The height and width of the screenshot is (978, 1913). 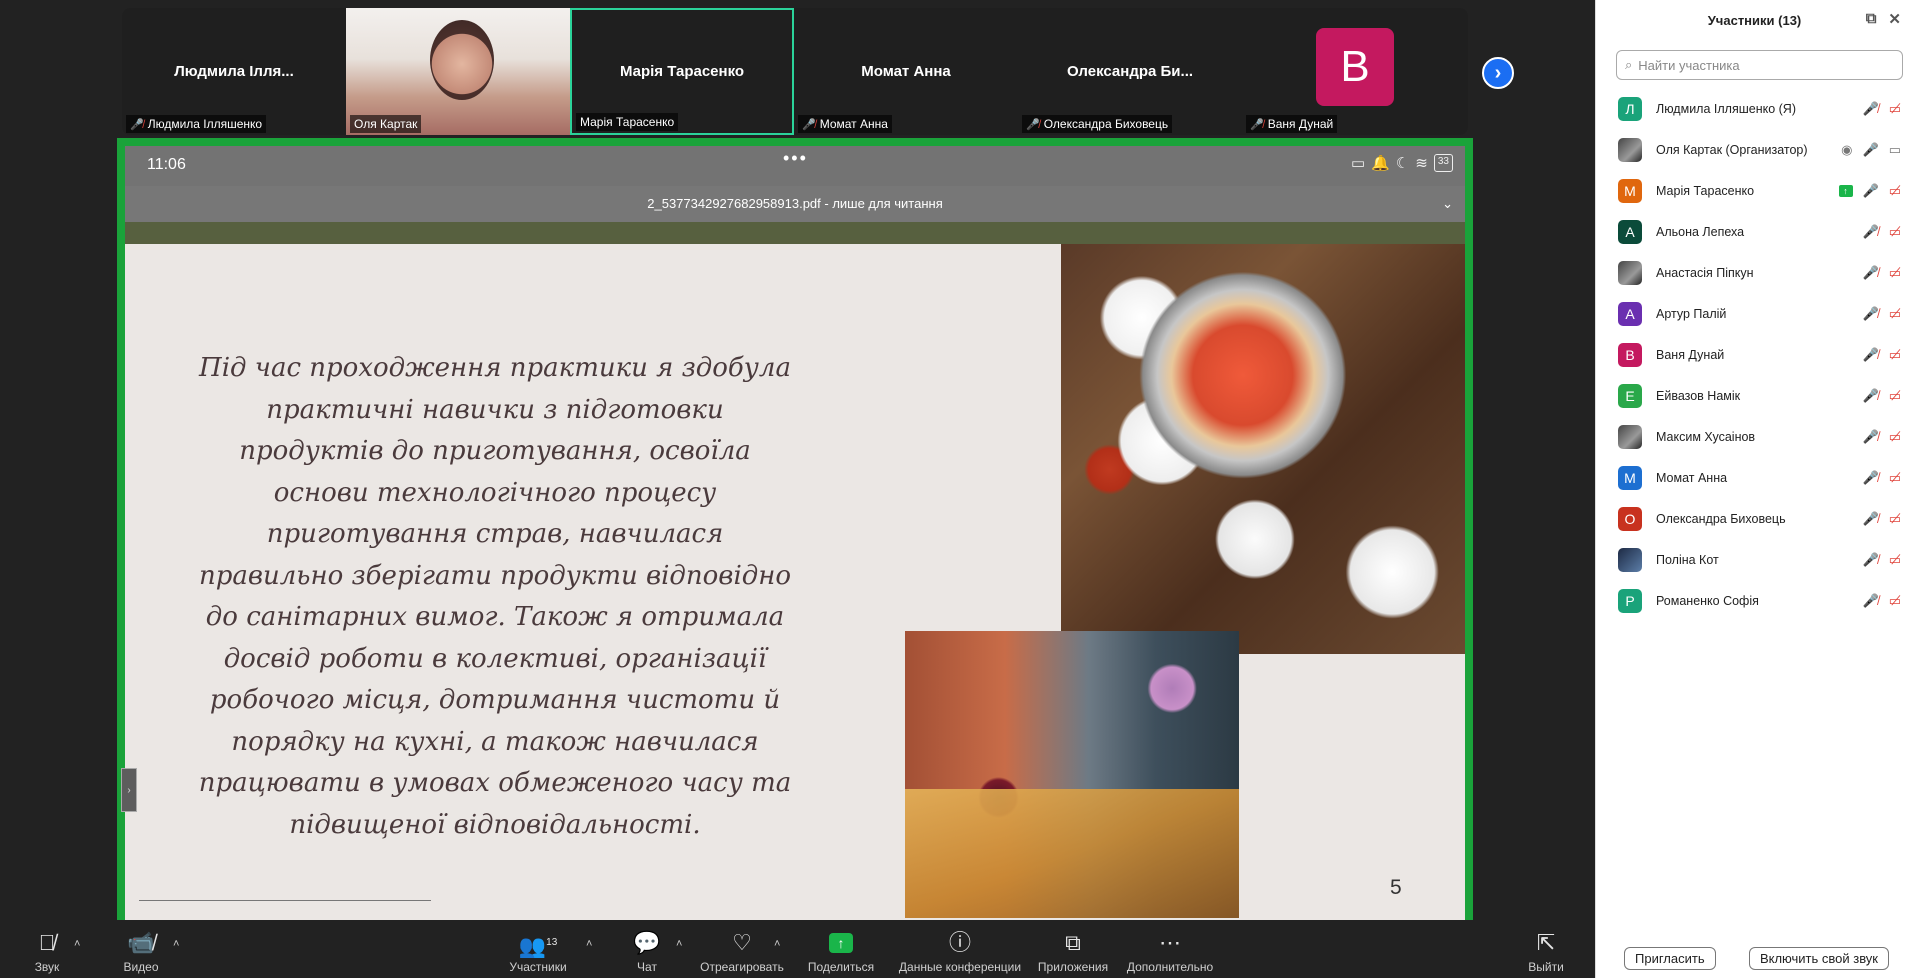 I want to click on participant-name: Максим Хусаінов, so click(x=1706, y=436).